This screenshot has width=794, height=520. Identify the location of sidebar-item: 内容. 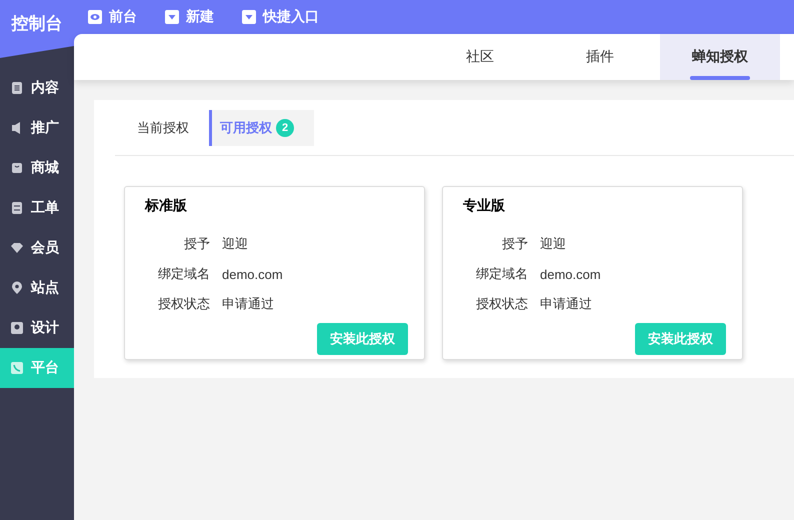
(37, 88).